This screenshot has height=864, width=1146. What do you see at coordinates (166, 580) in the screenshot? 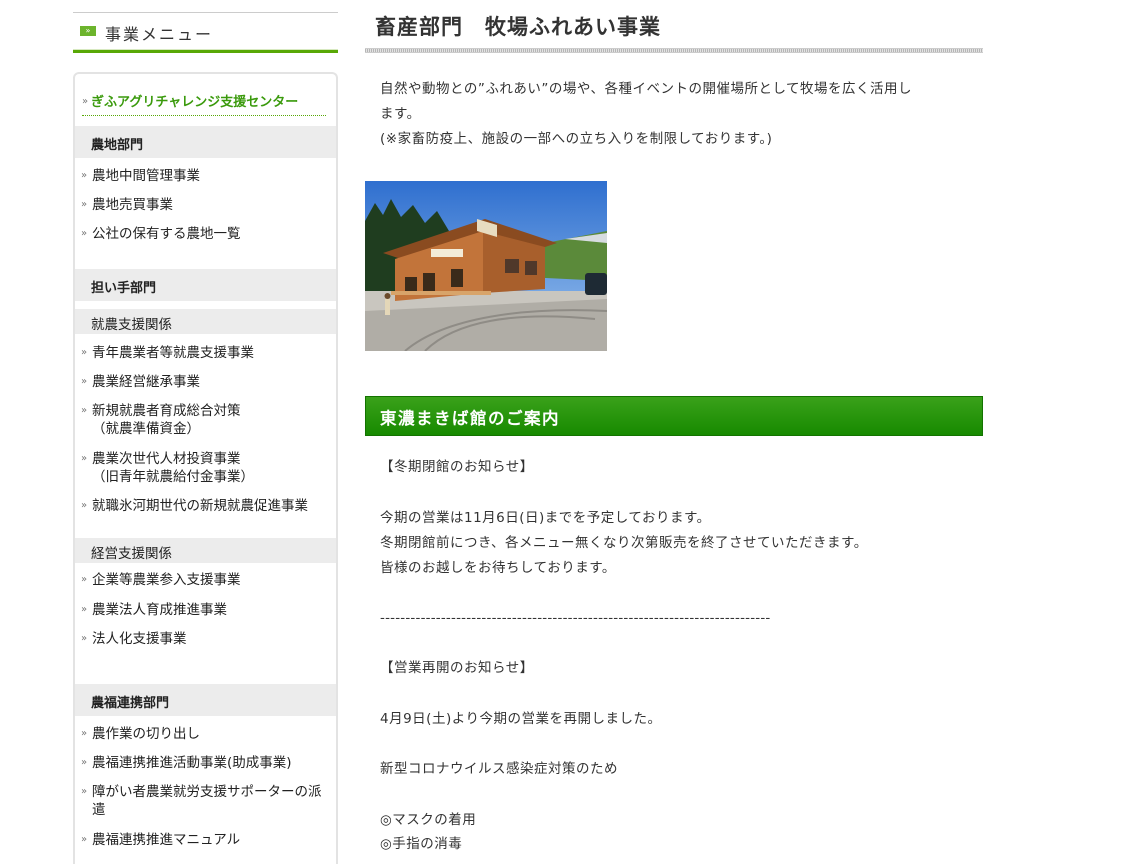
I see `nav-item-label: 企業等農業参入支援事業` at bounding box center [166, 580].